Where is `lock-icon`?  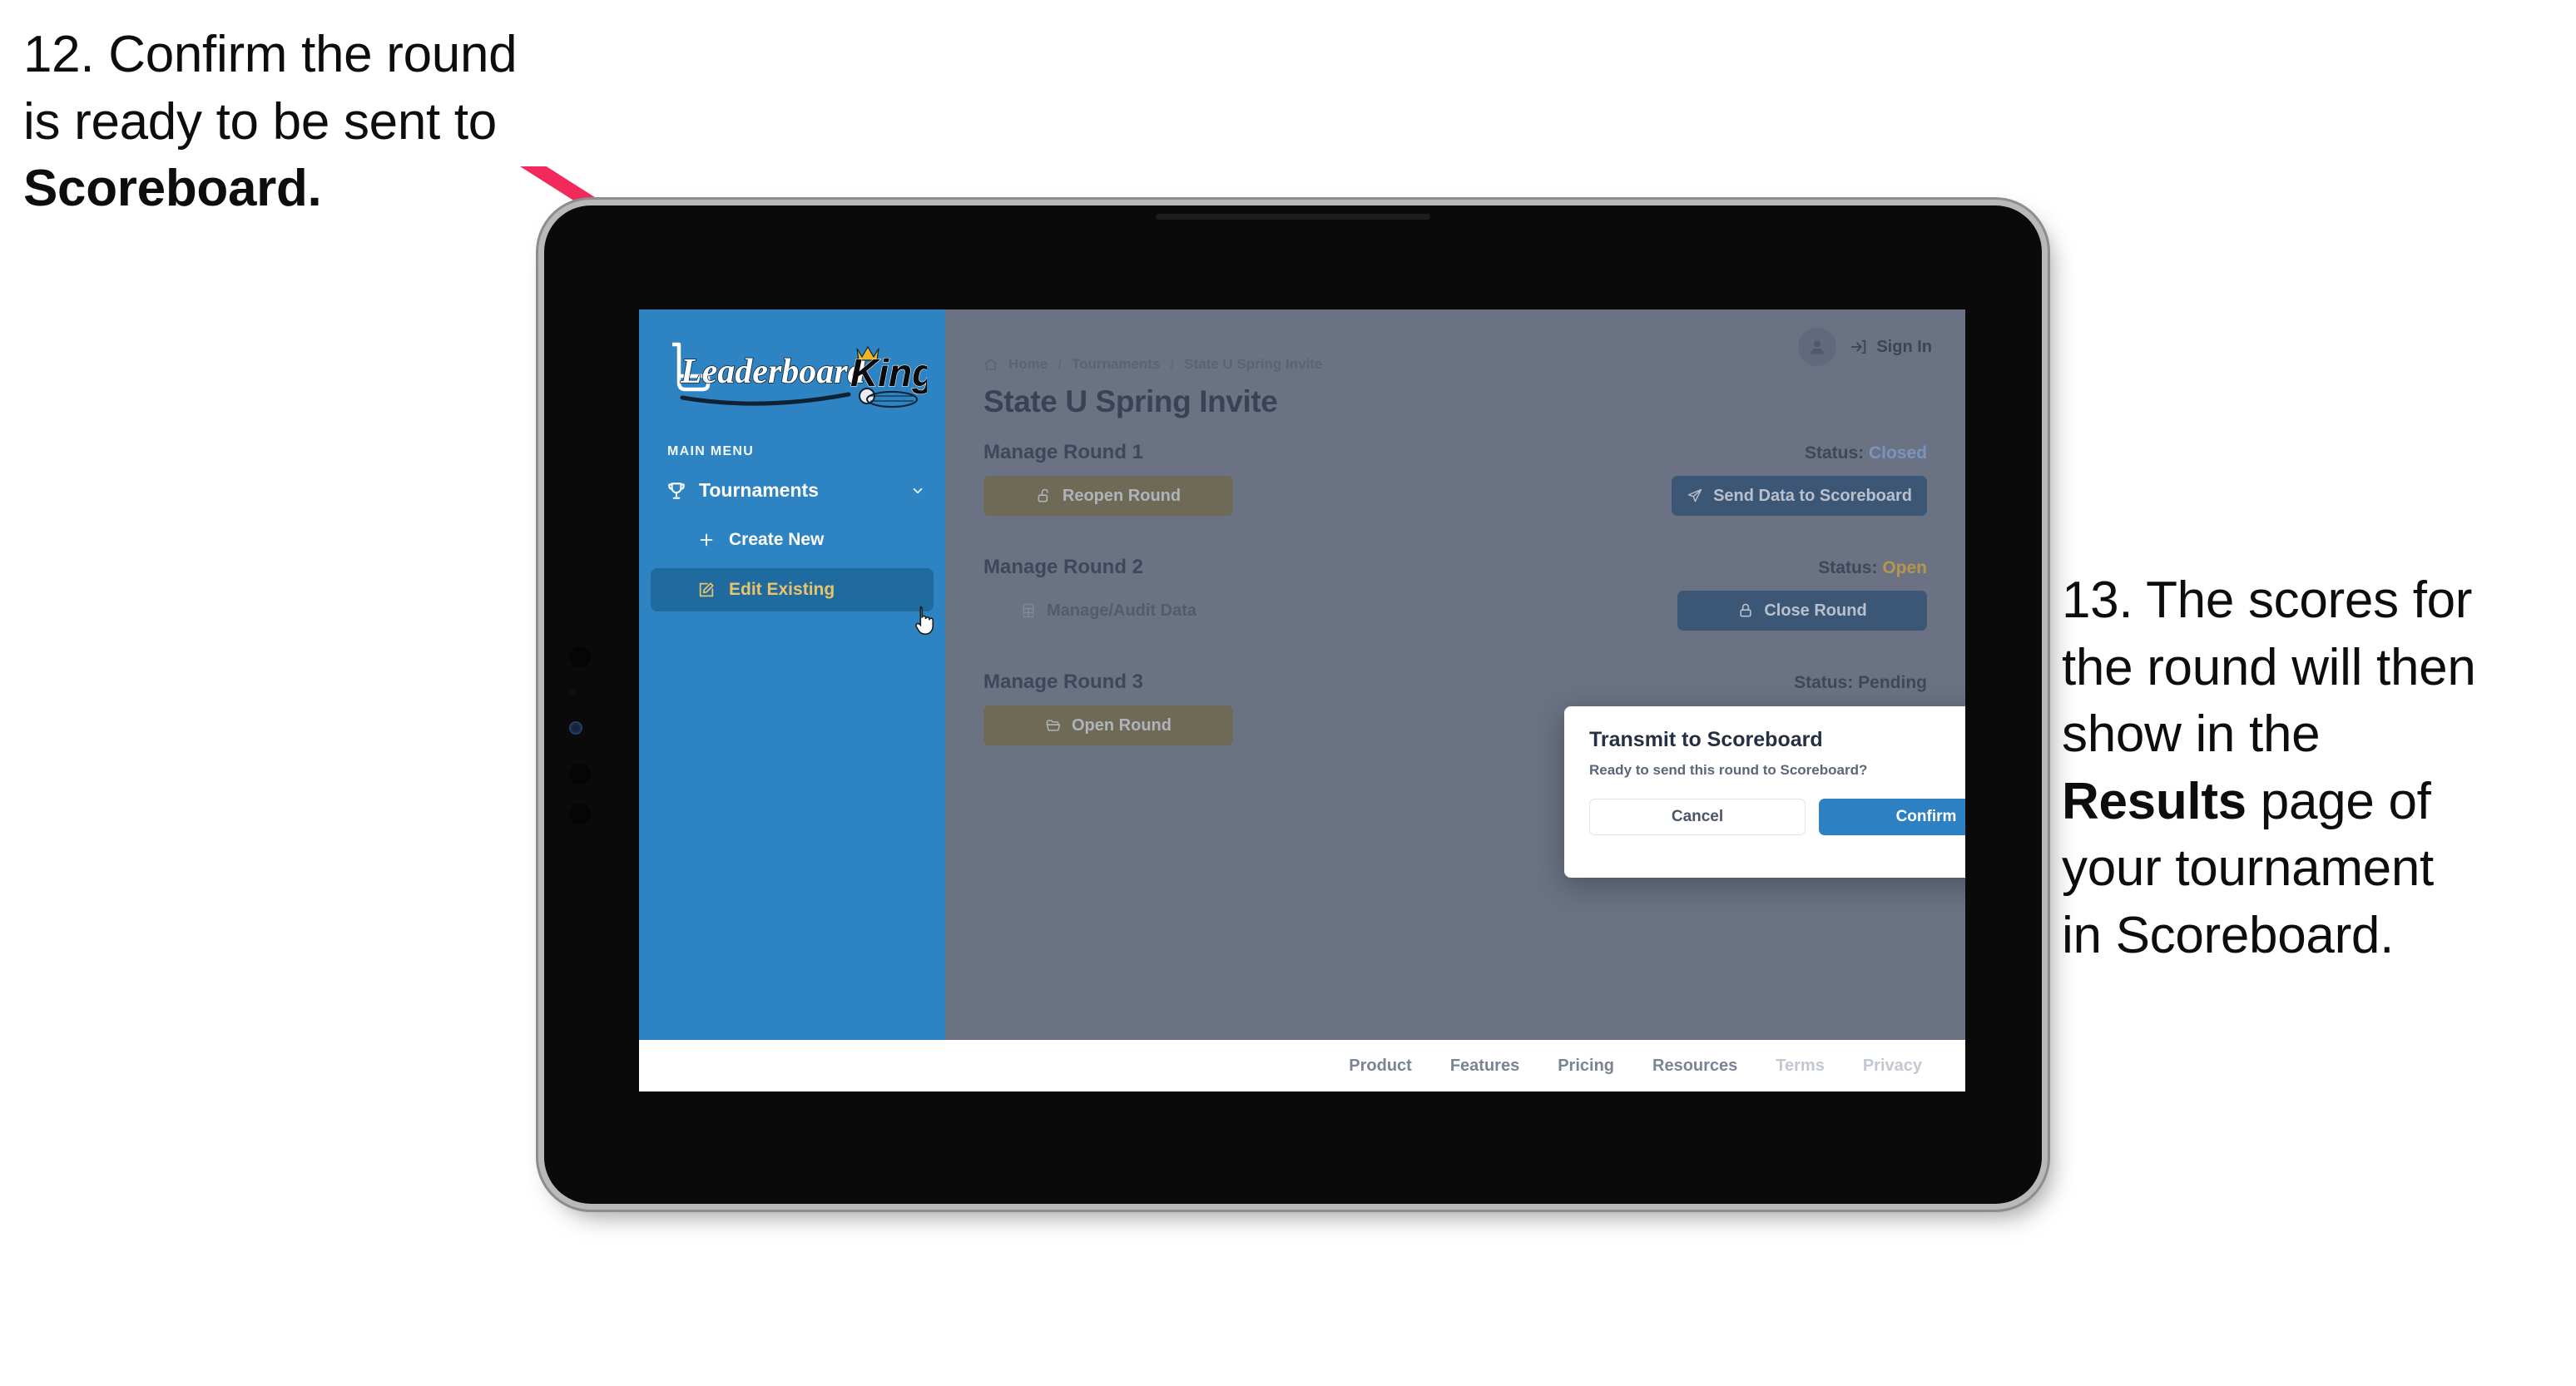
lock-icon is located at coordinates (1746, 610).